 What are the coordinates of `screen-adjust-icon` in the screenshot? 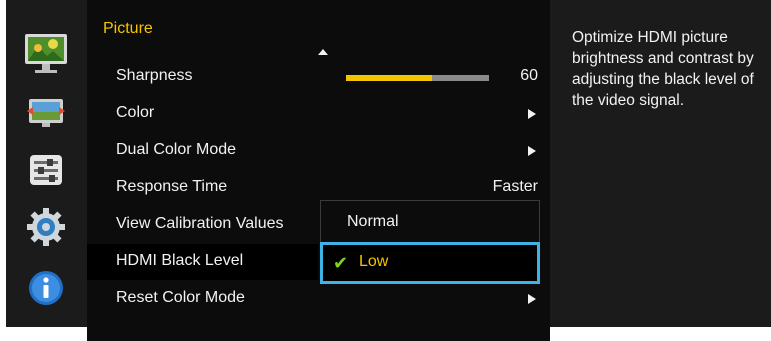 It's located at (46, 113).